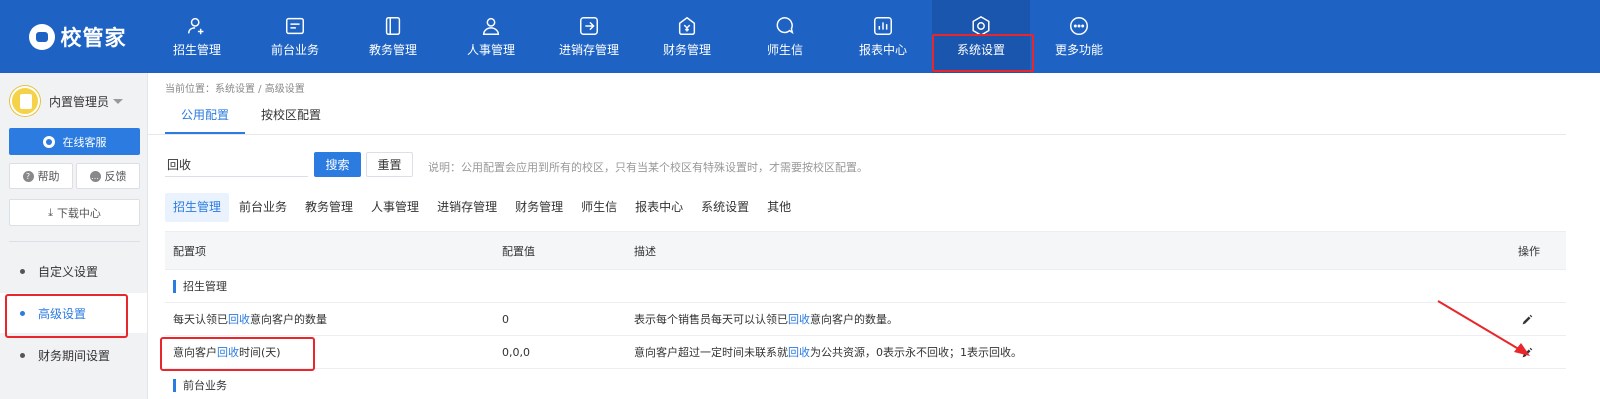 The width and height of the screenshot is (1600, 399). Describe the element at coordinates (197, 207) in the screenshot. I see `category-tab-recruitment: 招生管理` at that location.